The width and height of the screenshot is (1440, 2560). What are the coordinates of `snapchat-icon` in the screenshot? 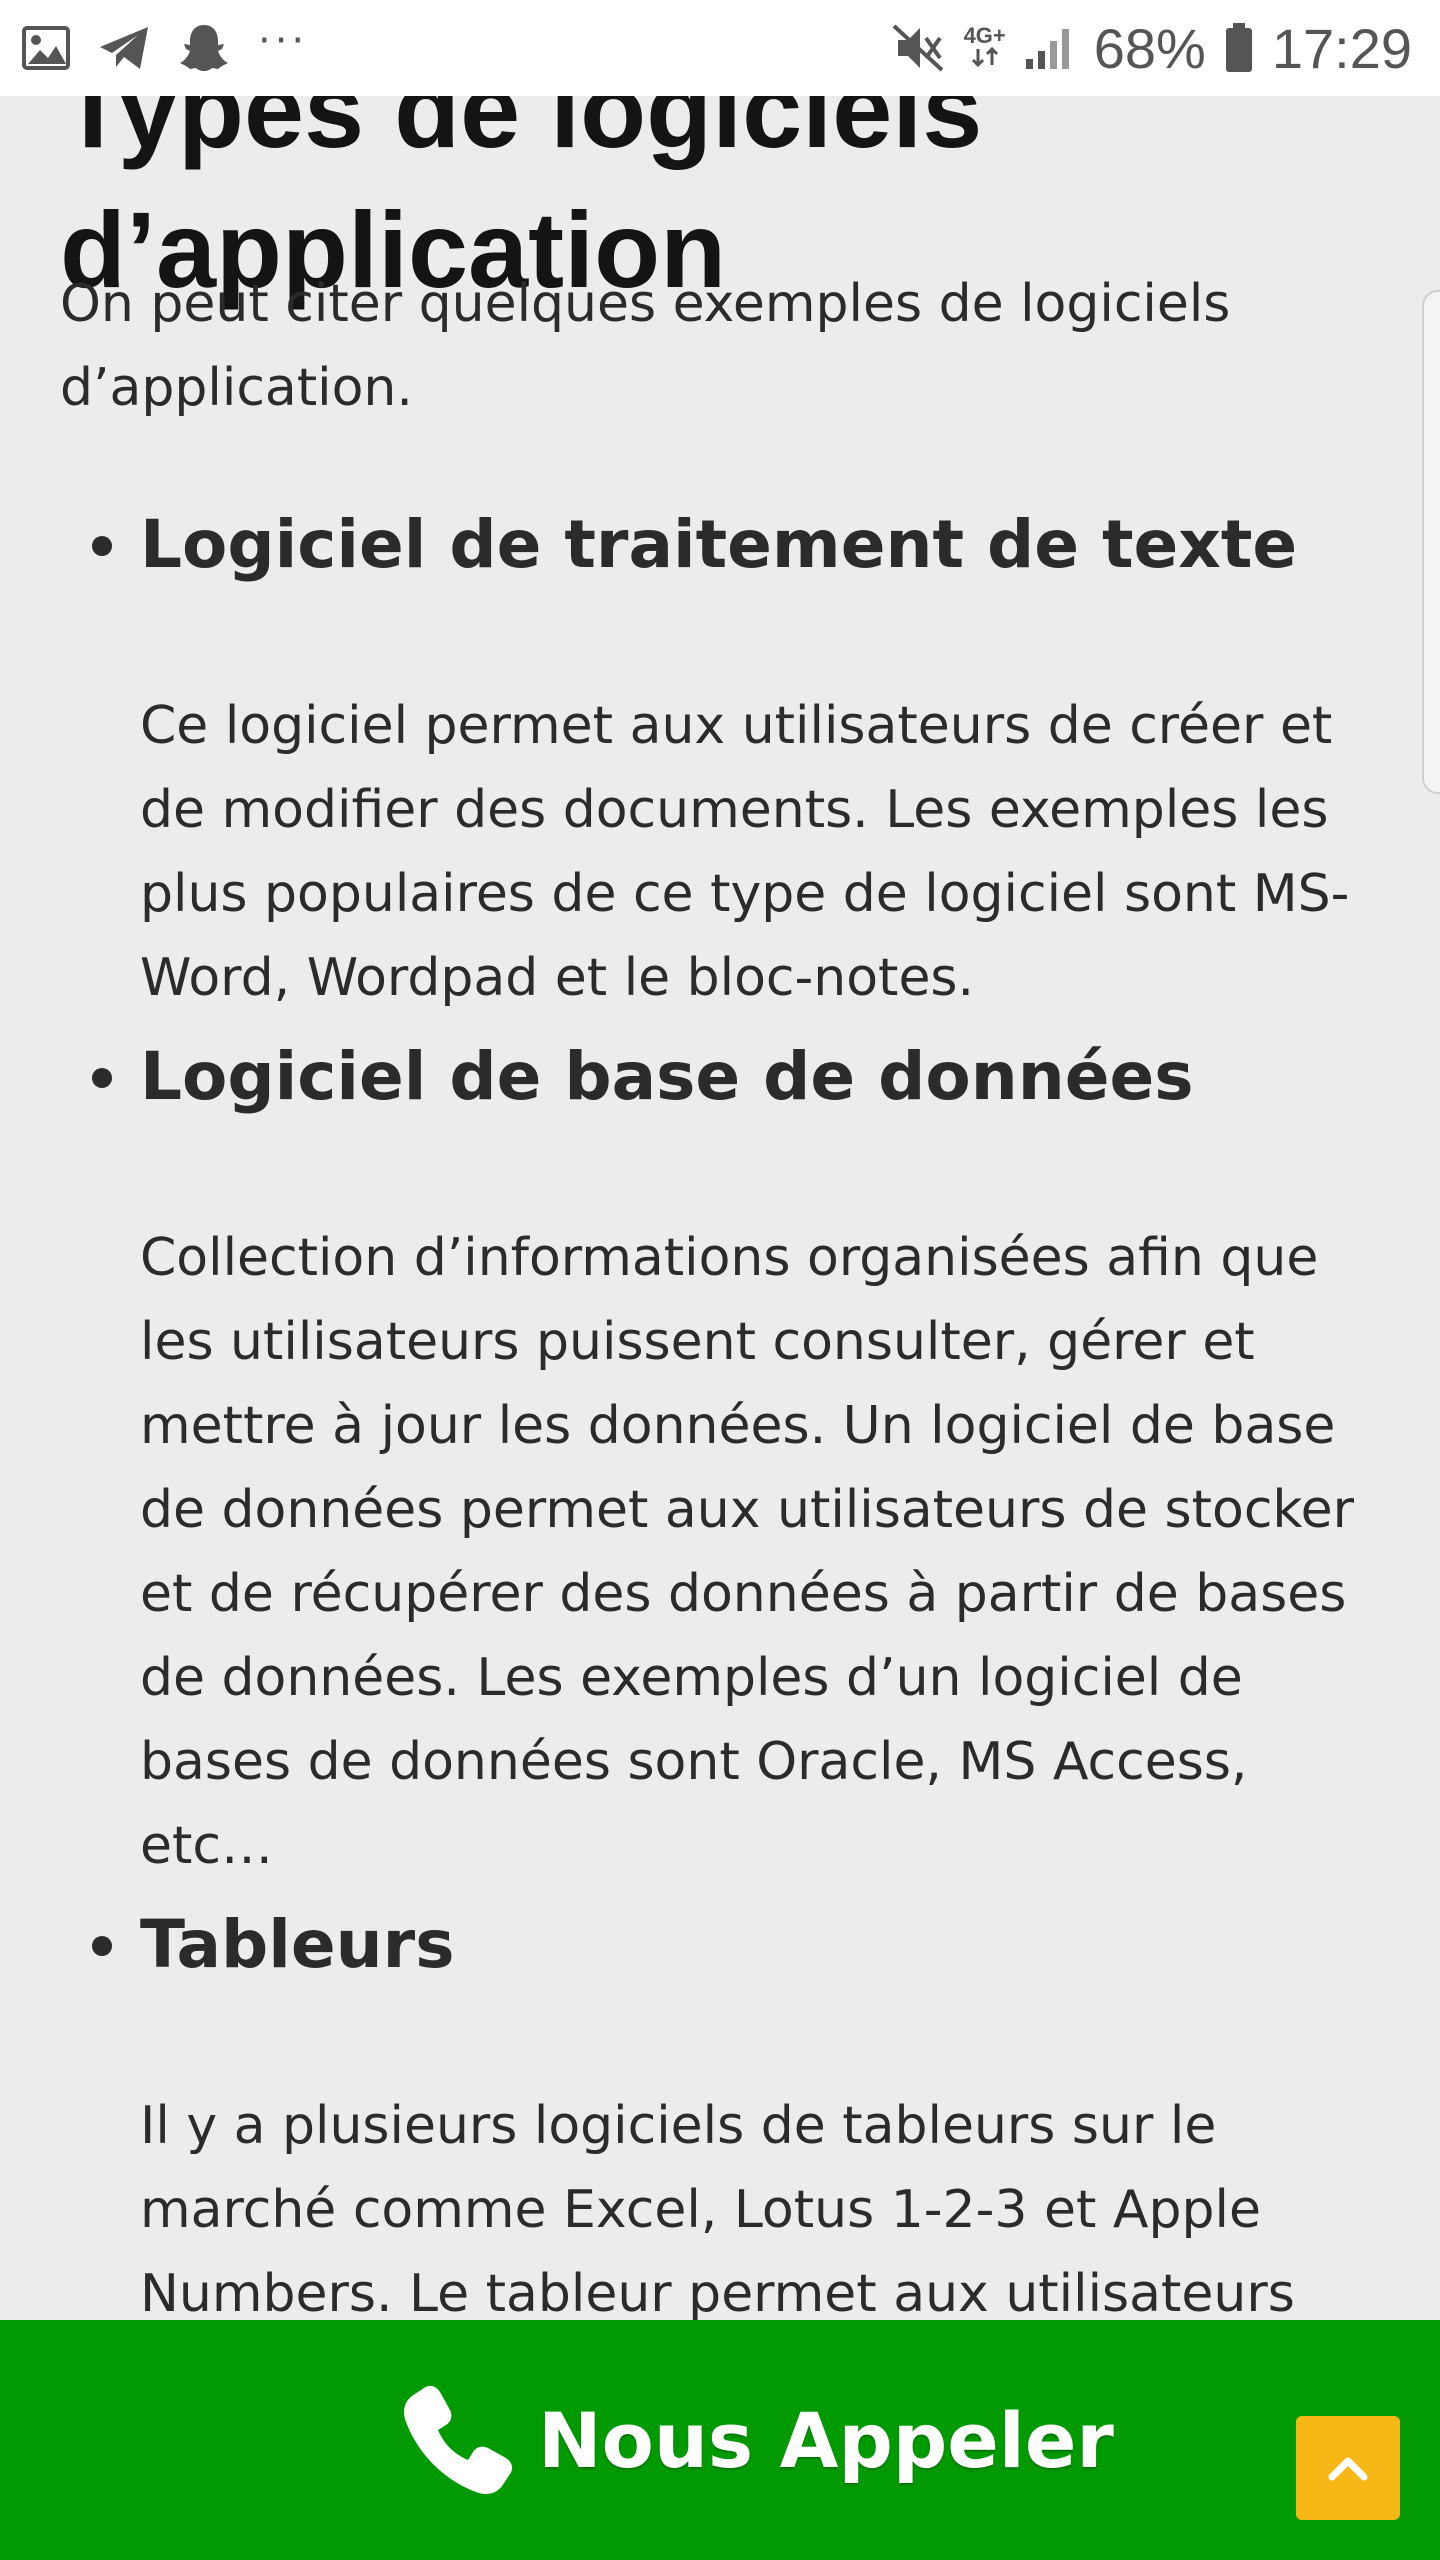 It's located at (204, 48).